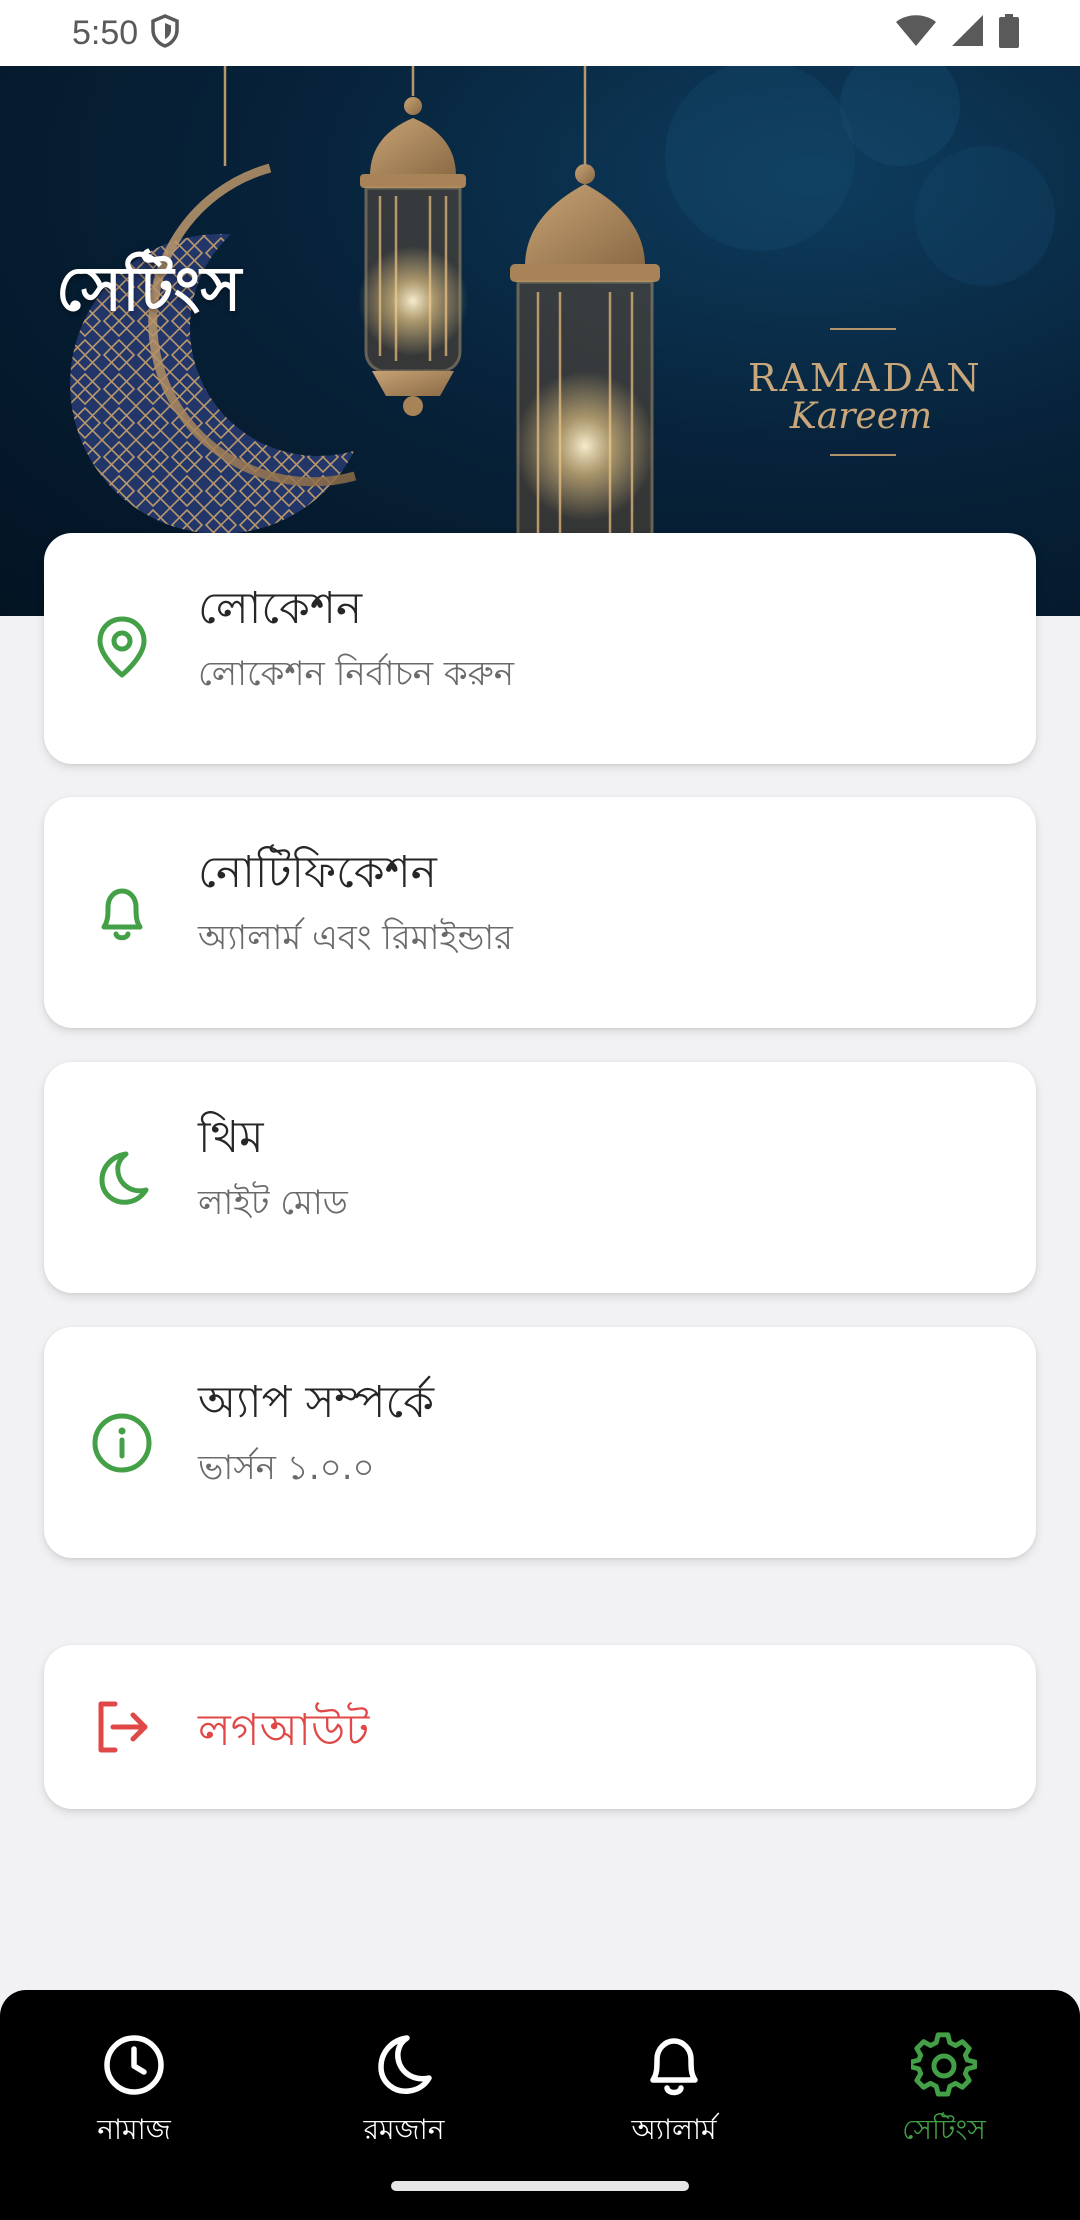 The height and width of the screenshot is (2220, 1080). What do you see at coordinates (134, 2129) in the screenshot?
I see `nav-label: নামাজ` at bounding box center [134, 2129].